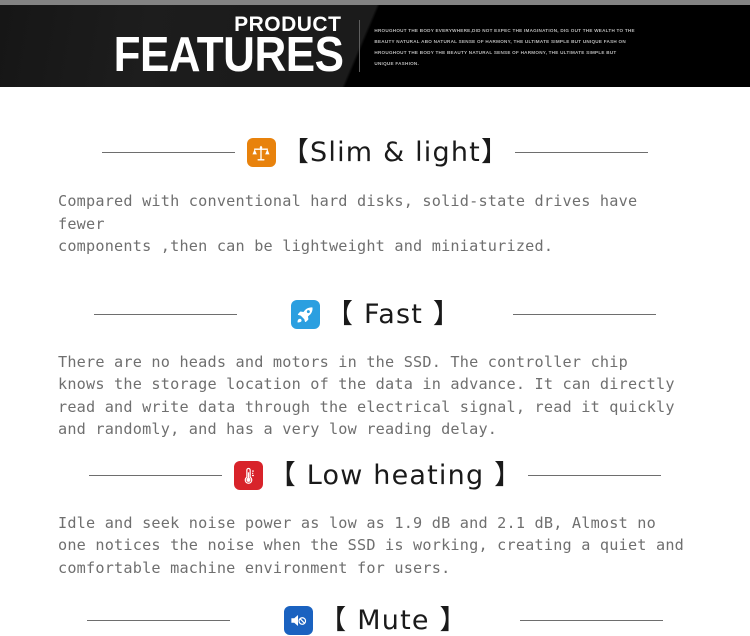 Image resolution: width=750 pixels, height=636 pixels. I want to click on section-heading-mute: 【 Mute 】, so click(393, 620).